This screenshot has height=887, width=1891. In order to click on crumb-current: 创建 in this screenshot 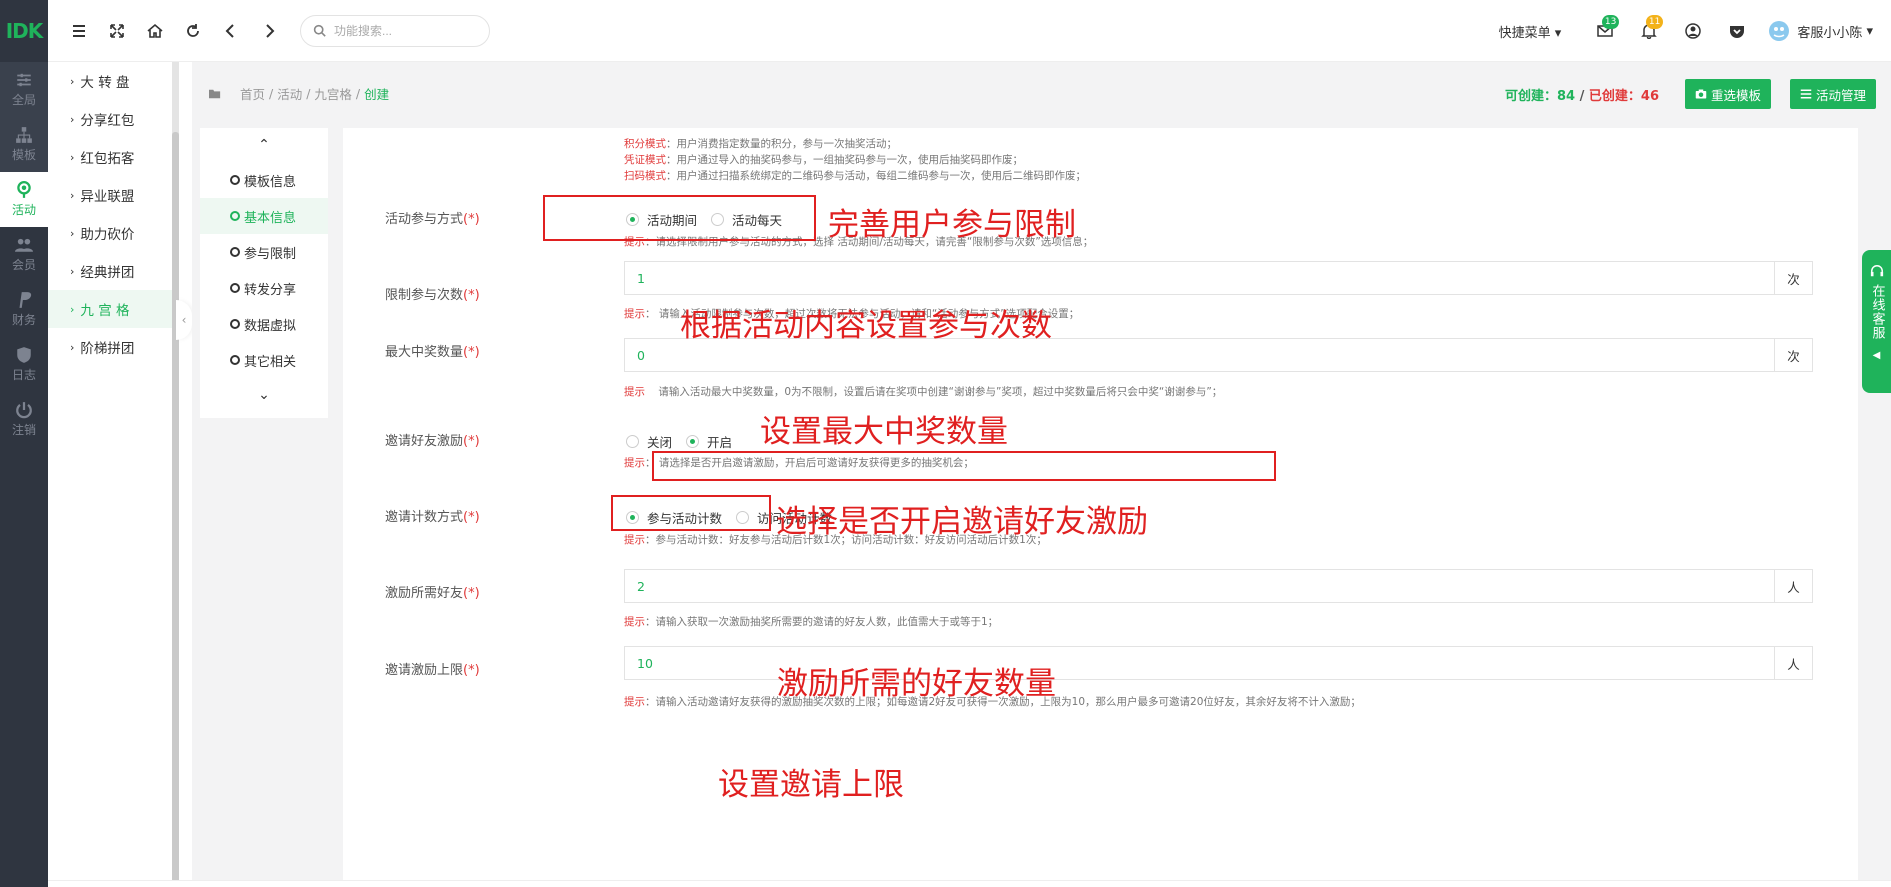, I will do `click(377, 94)`.